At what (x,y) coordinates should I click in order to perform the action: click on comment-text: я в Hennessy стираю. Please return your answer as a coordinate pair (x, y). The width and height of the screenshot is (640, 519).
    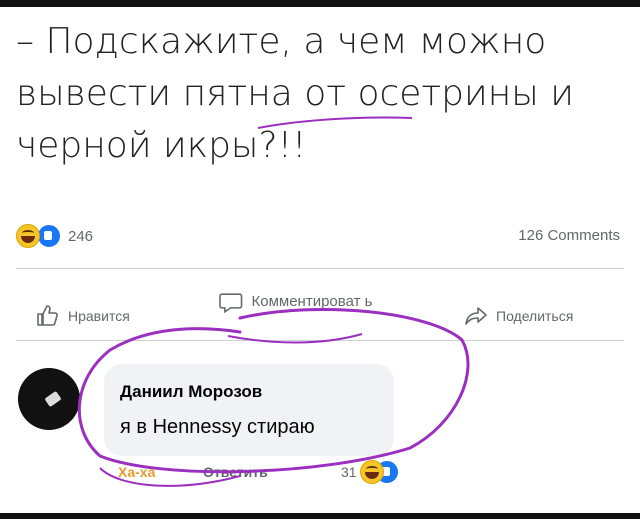
    Looking at the image, I should click on (217, 427).